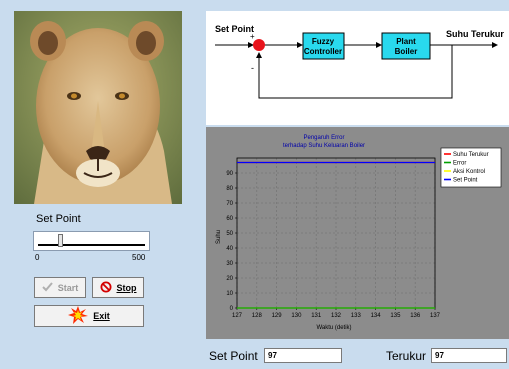 This screenshot has height=369, width=509. Describe the element at coordinates (406, 356) in the screenshot. I see `terukur-readout-label: Terukur` at that location.